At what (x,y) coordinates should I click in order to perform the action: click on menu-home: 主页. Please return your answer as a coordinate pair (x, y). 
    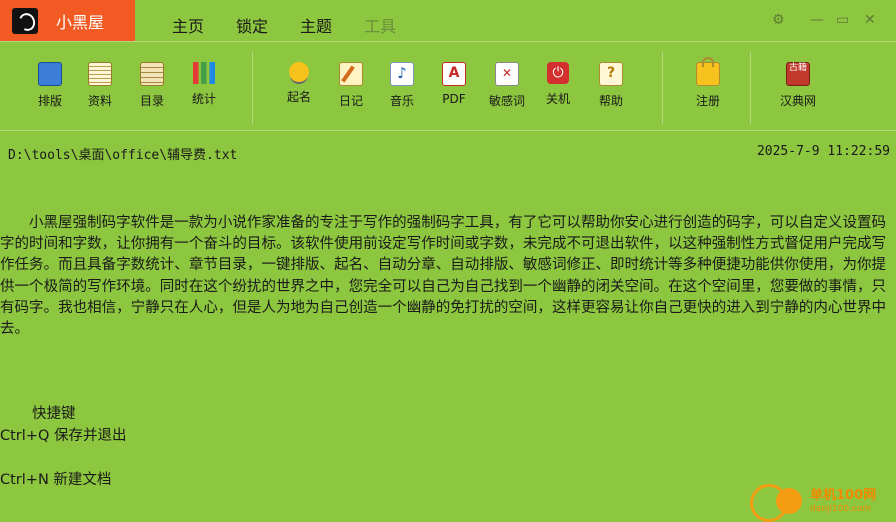
    Looking at the image, I should click on (188, 25).